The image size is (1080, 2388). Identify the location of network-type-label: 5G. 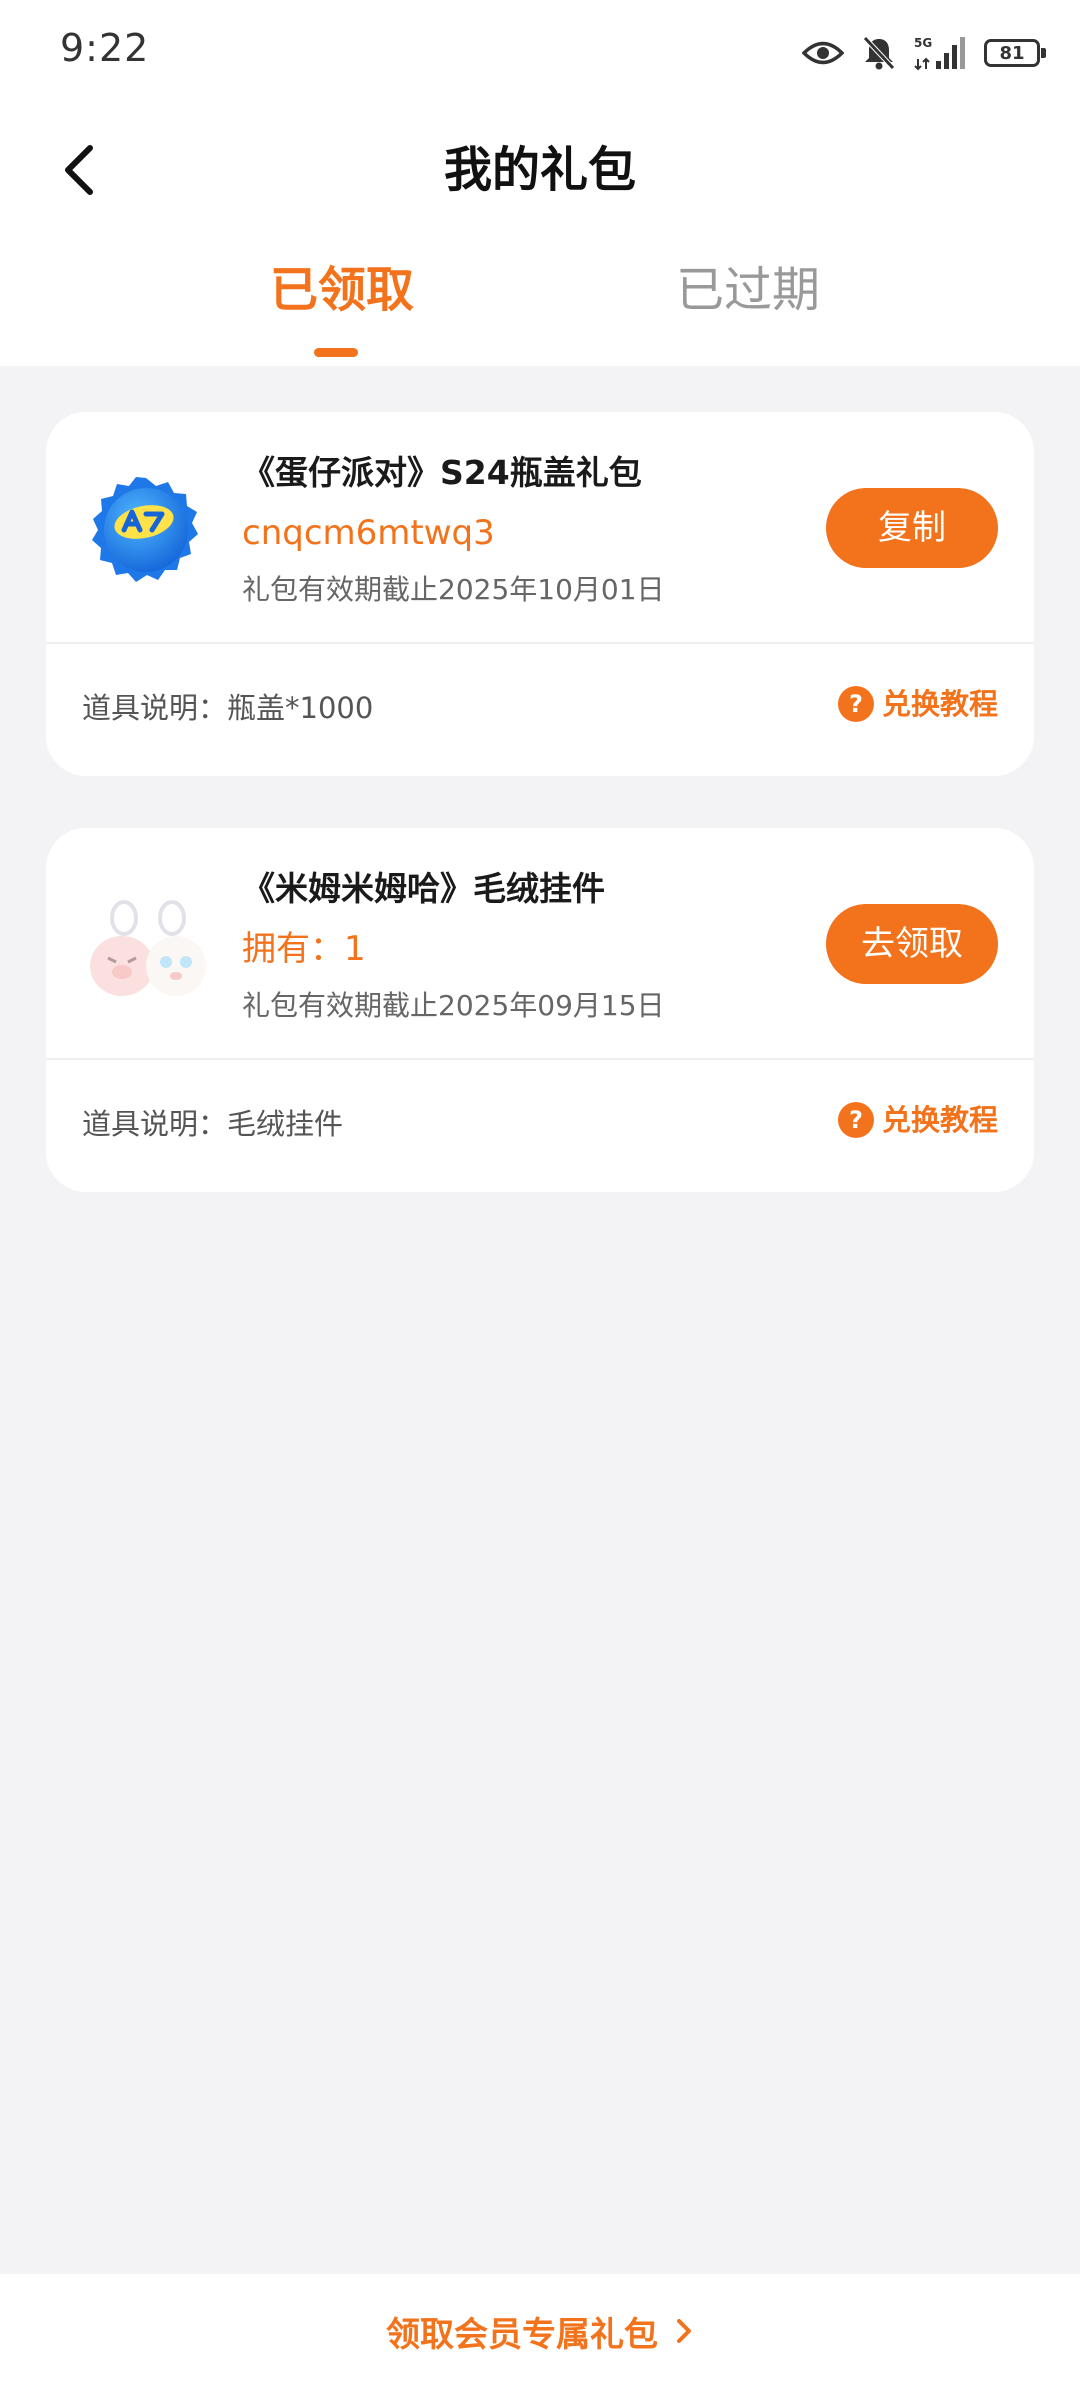
(923, 43).